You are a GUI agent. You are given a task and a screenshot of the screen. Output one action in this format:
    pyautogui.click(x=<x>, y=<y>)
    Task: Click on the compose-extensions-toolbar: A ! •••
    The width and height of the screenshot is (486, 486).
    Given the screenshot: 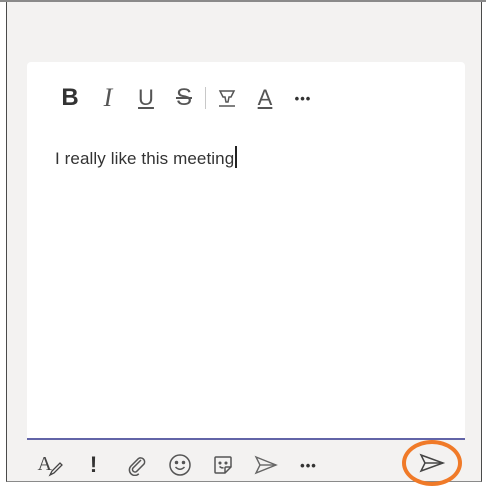 What is the action you would take?
    pyautogui.click(x=179, y=465)
    